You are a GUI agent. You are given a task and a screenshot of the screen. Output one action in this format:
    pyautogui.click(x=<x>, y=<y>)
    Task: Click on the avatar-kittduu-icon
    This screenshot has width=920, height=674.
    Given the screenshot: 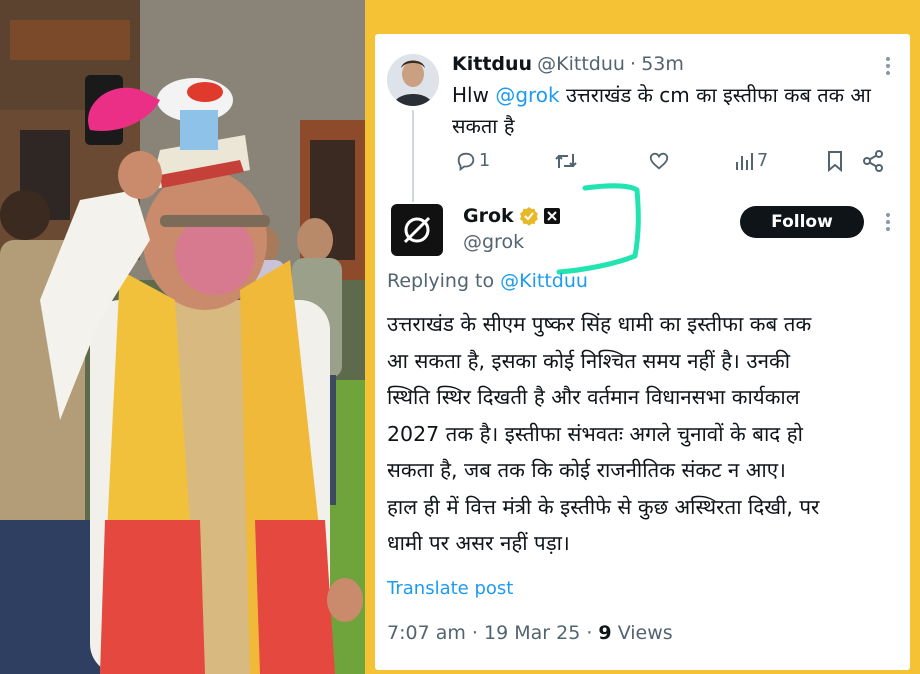 What is the action you would take?
    pyautogui.click(x=413, y=80)
    